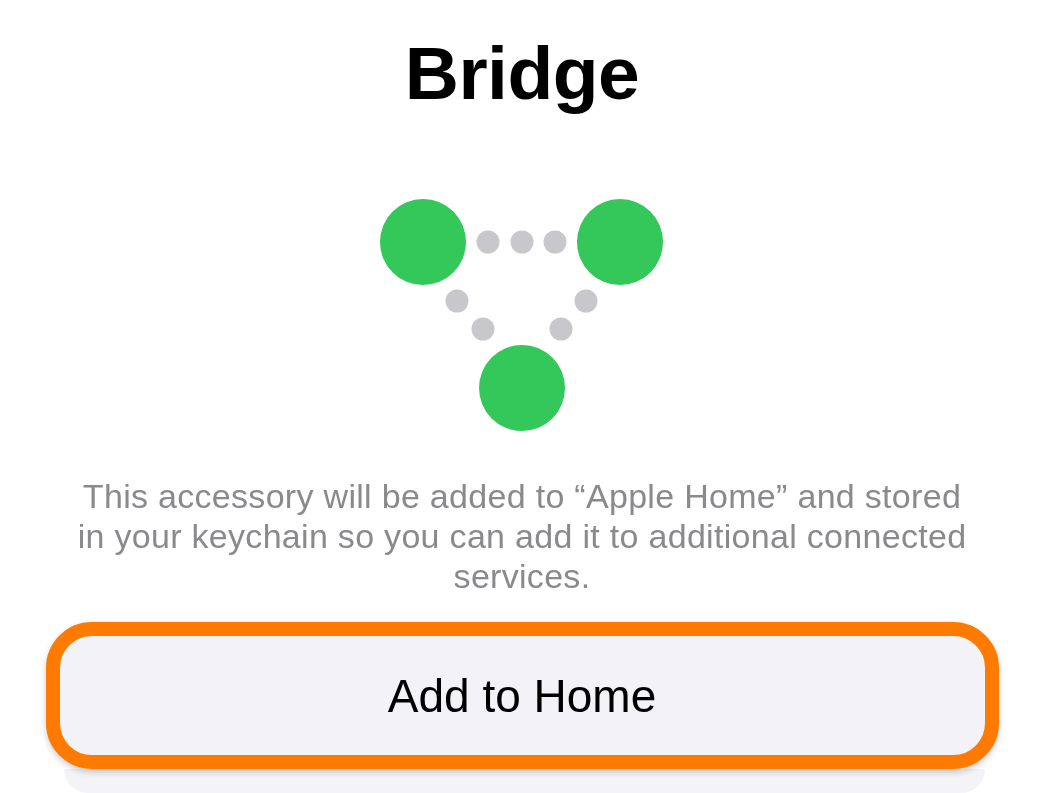  Describe the element at coordinates (522, 536) in the screenshot. I see `description-text: This accessory will be added to “Apple Home” and stored in your keychain so you can add it to additional connected services.` at that location.